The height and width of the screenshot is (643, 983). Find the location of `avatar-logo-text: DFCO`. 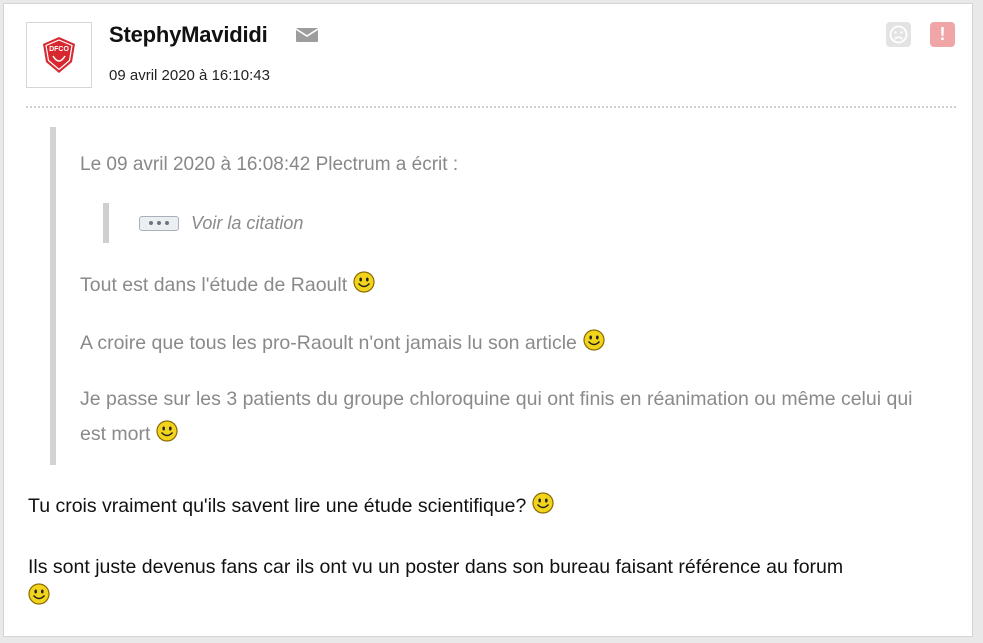

avatar-logo-text: DFCO is located at coordinates (59, 49).